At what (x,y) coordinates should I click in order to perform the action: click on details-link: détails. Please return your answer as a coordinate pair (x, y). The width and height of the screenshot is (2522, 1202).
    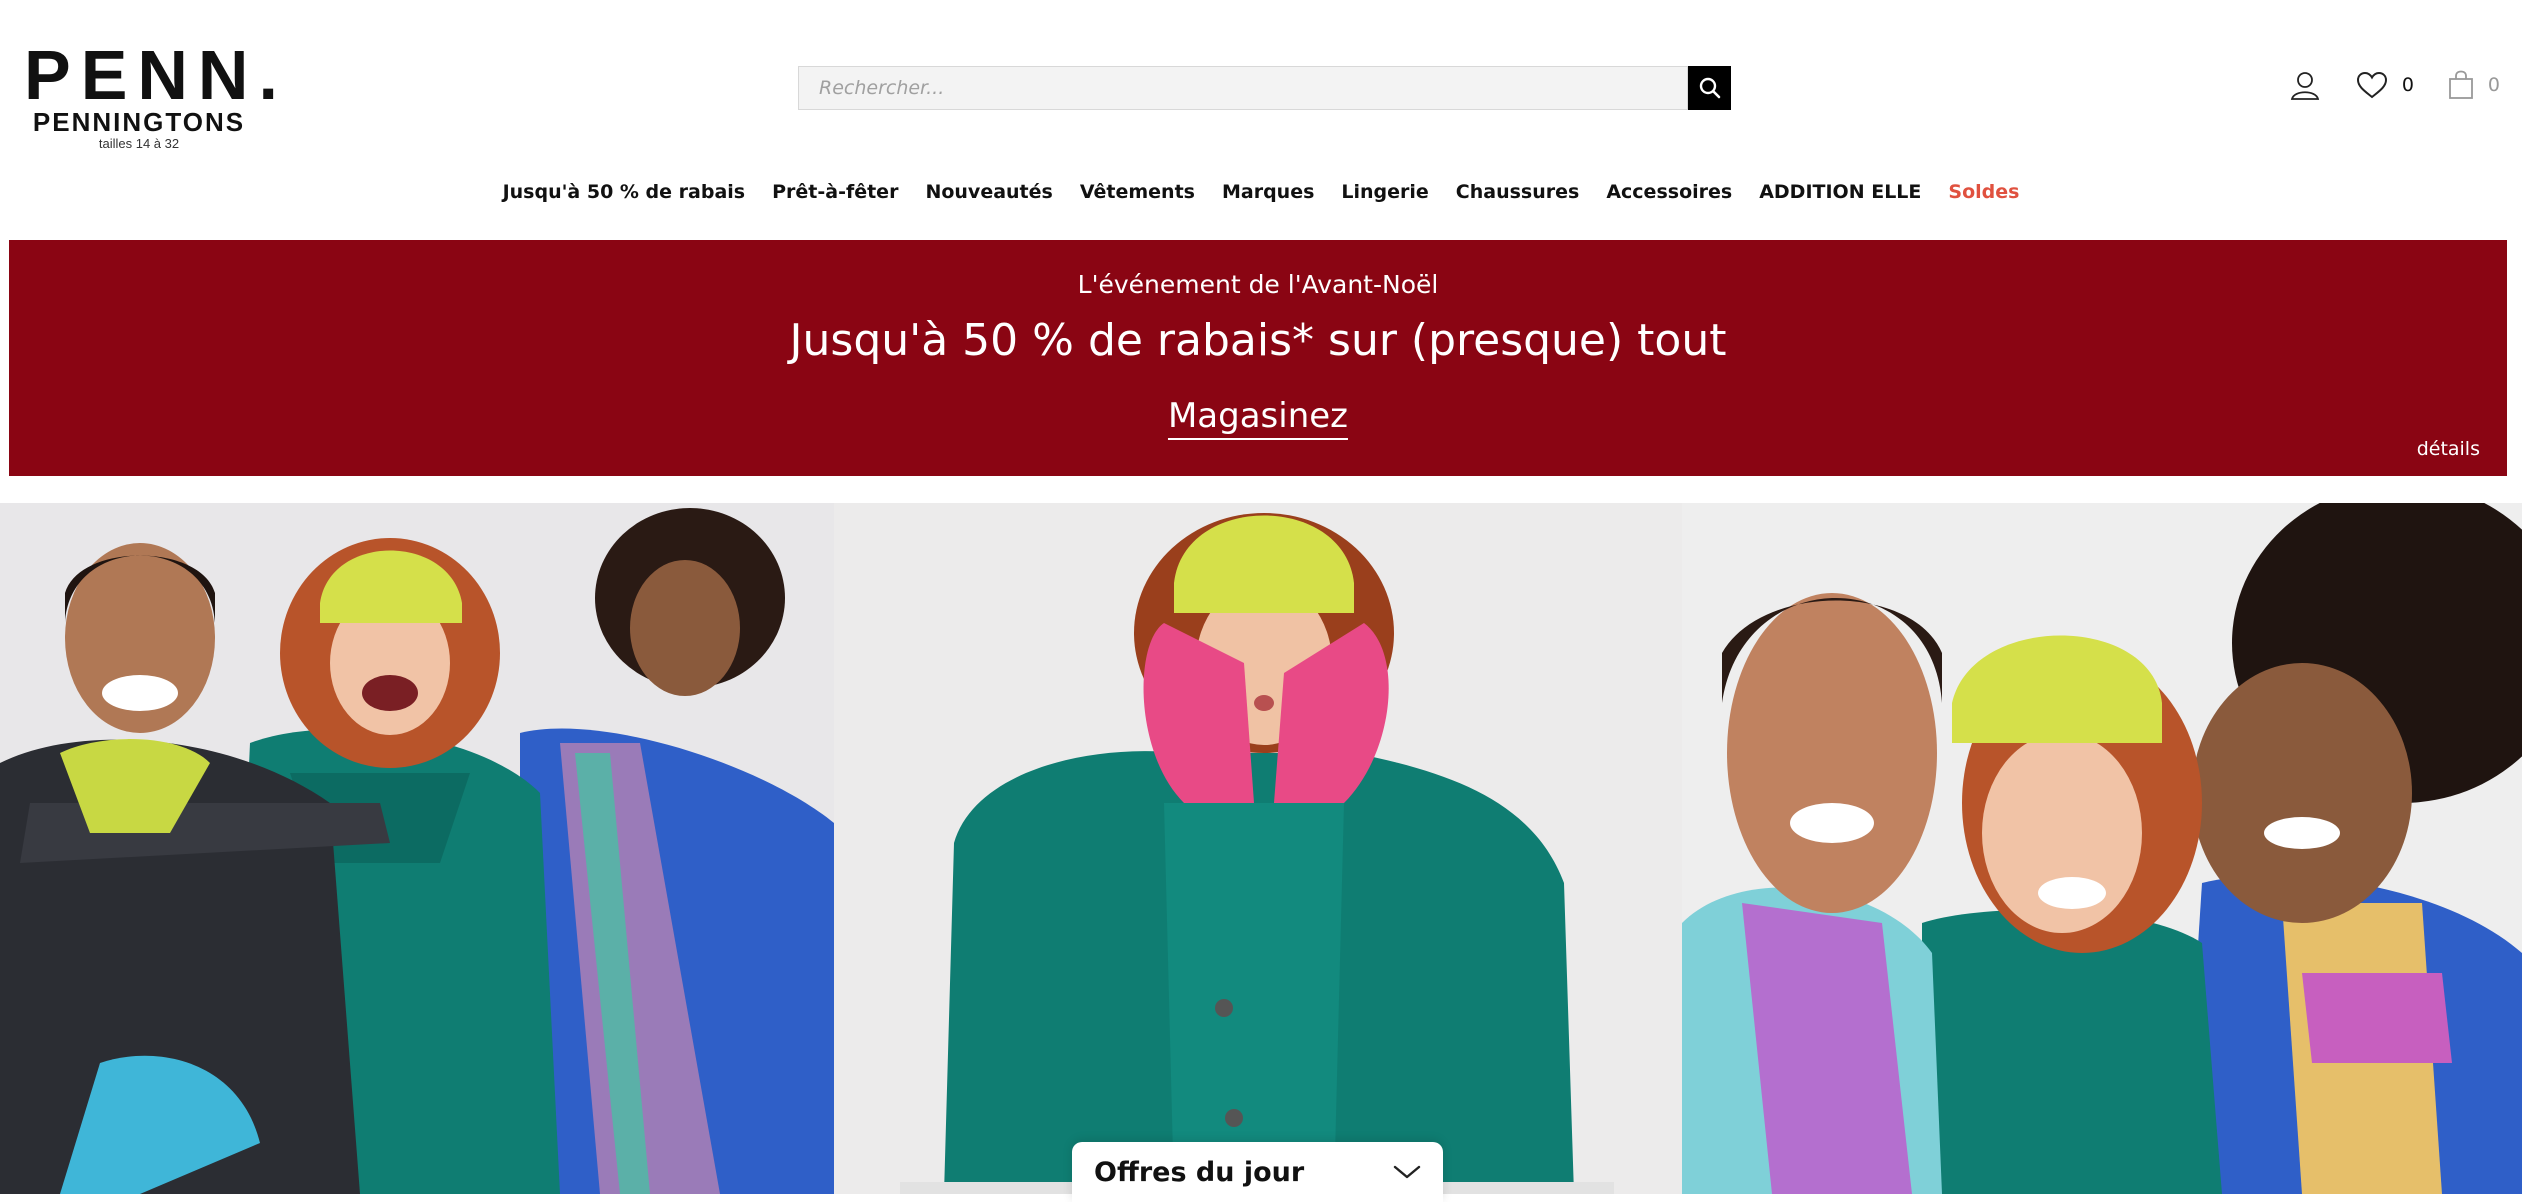
    Looking at the image, I should click on (2448, 449).